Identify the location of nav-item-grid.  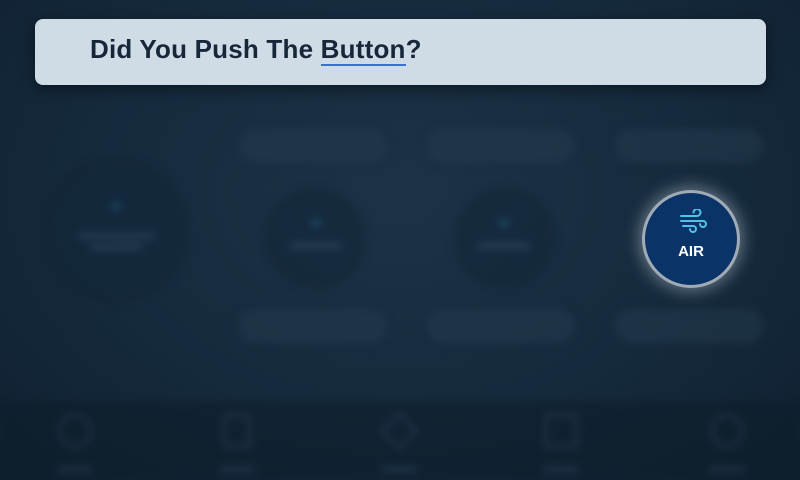
(561, 440).